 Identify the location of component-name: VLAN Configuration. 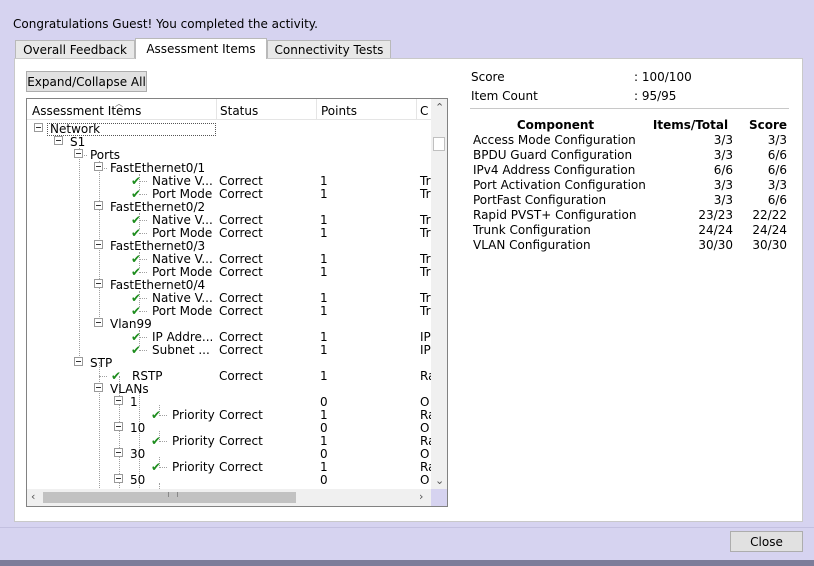
(532, 245).